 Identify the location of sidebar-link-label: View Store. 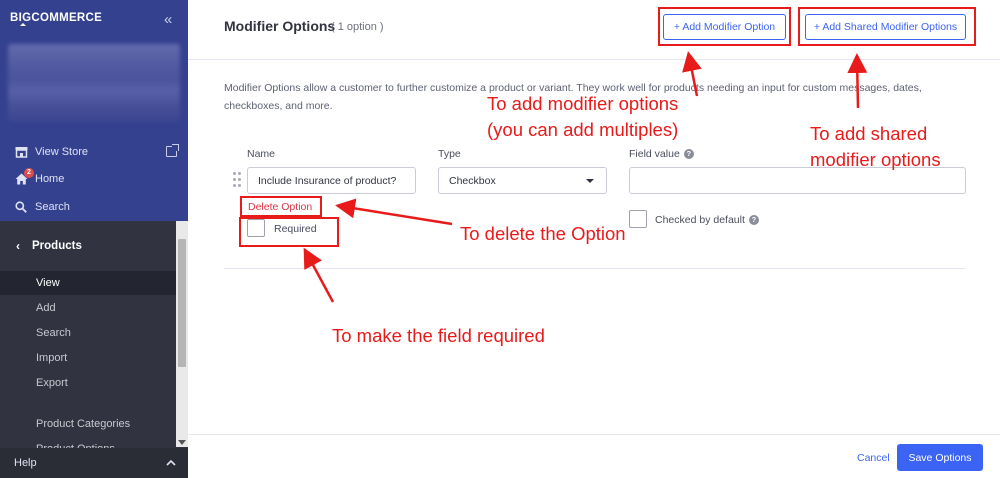
(61, 152).